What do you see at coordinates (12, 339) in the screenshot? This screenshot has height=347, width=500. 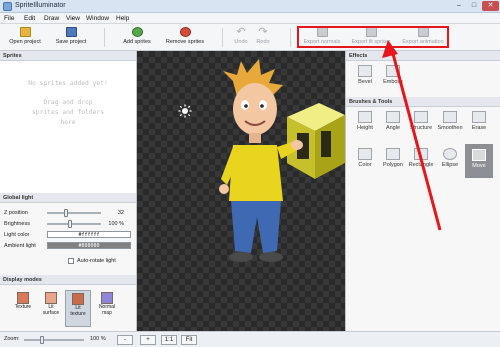 I see `zoom-label: Zoom:` at bounding box center [12, 339].